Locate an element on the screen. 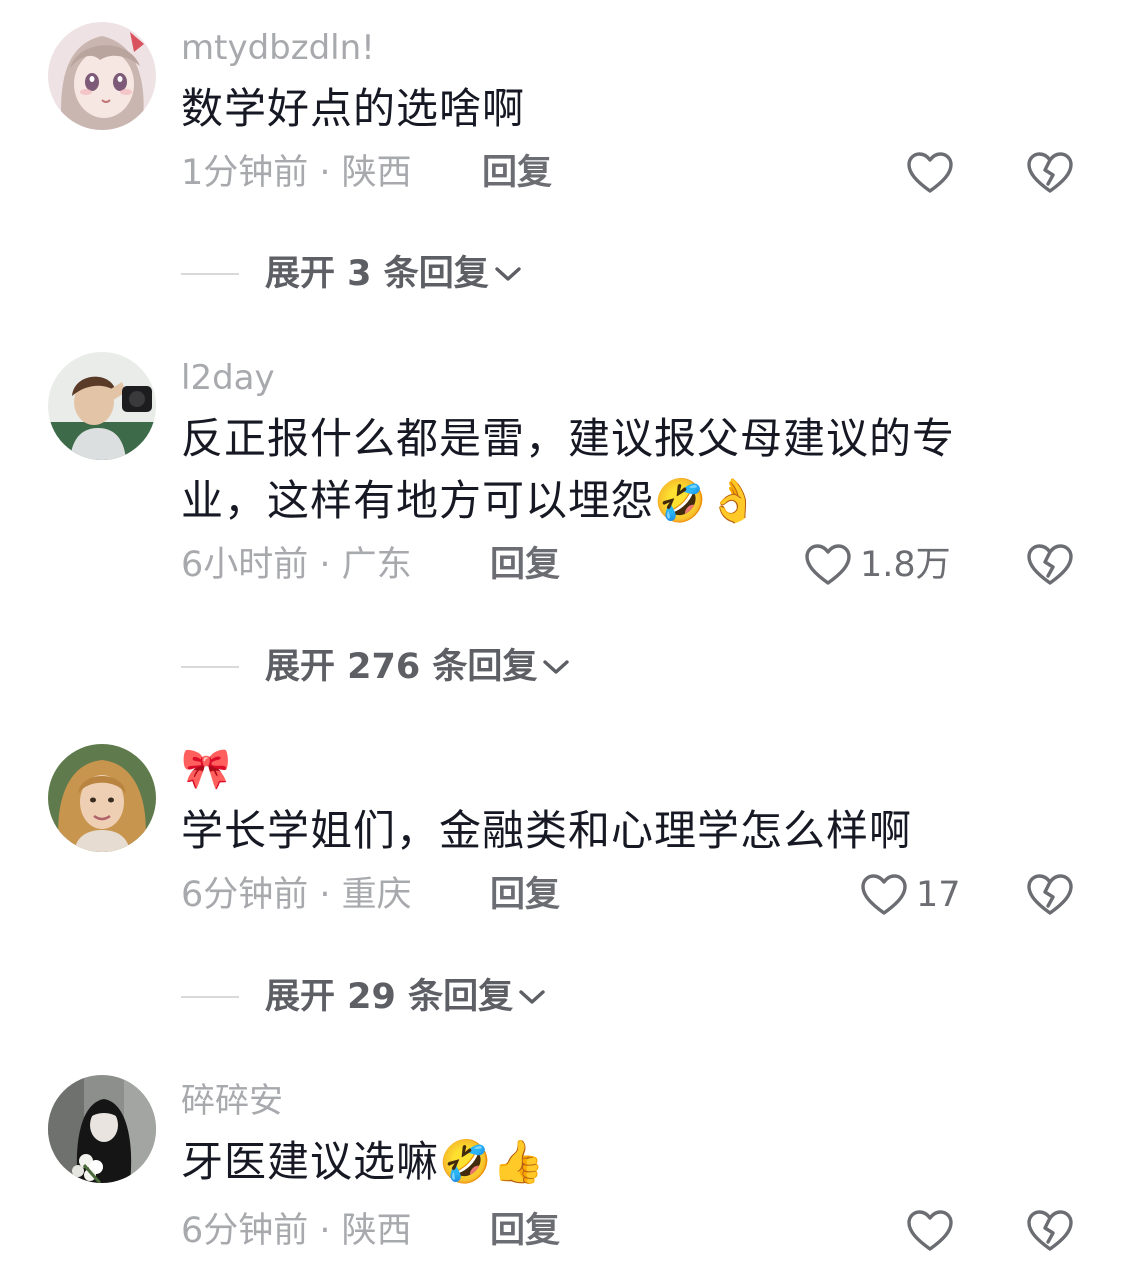 The image size is (1125, 1269). comment-time-location: 1分钟前 · 陕西 is located at coordinates (296, 173).